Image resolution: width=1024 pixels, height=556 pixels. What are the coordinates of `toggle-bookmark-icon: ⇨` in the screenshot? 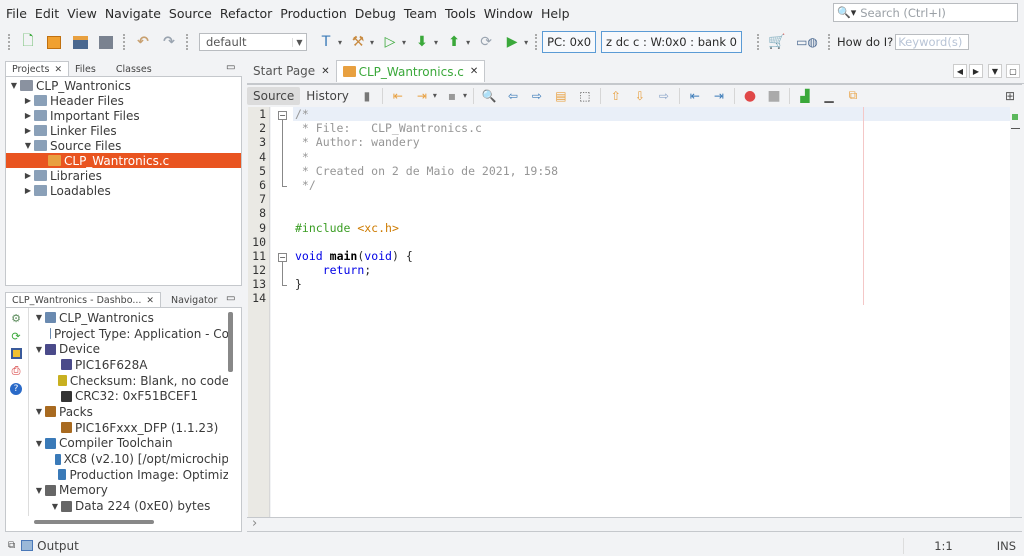 It's located at (664, 96).